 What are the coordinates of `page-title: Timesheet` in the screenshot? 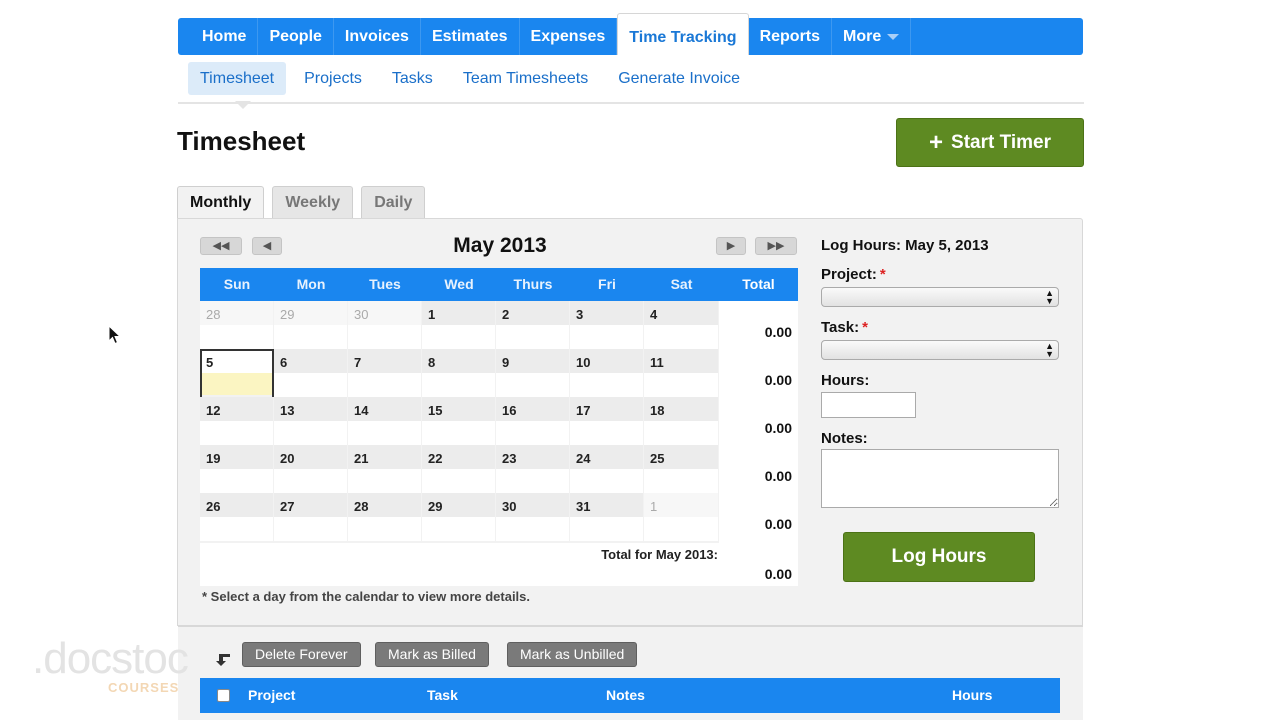 It's located at (241, 141).